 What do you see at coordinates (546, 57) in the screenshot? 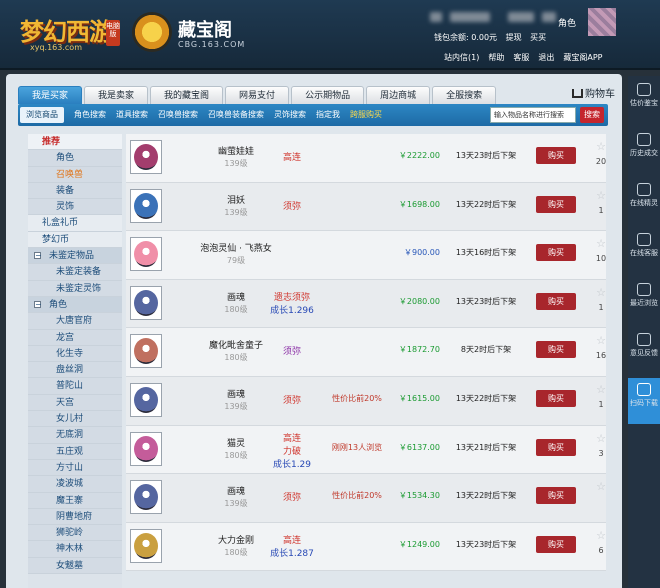
I see `header-link-3: 退出` at bounding box center [546, 57].